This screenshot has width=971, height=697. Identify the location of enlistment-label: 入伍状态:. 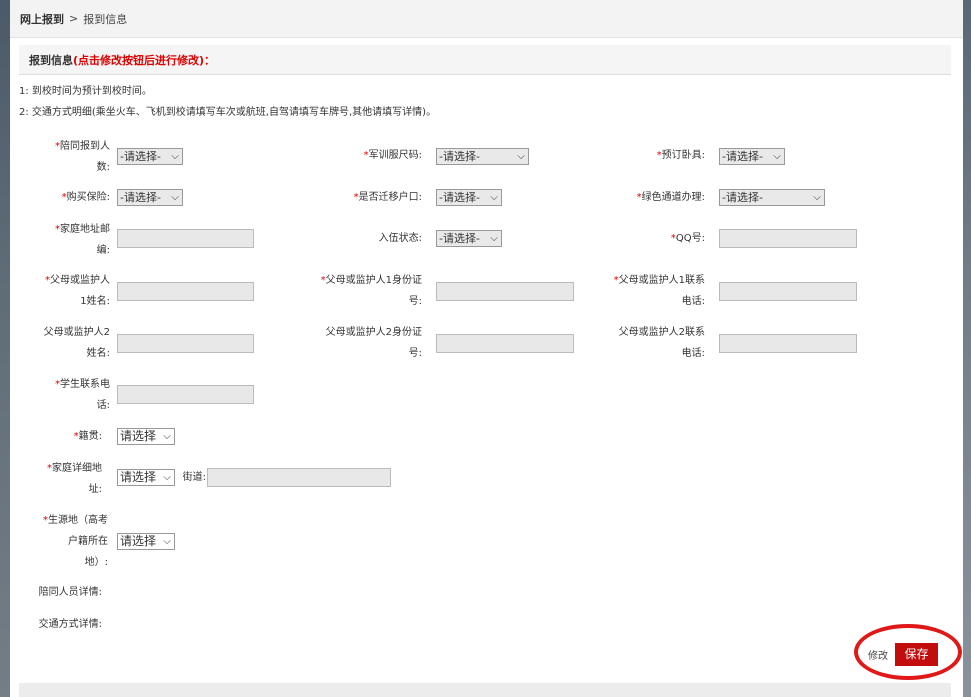
(400, 238).